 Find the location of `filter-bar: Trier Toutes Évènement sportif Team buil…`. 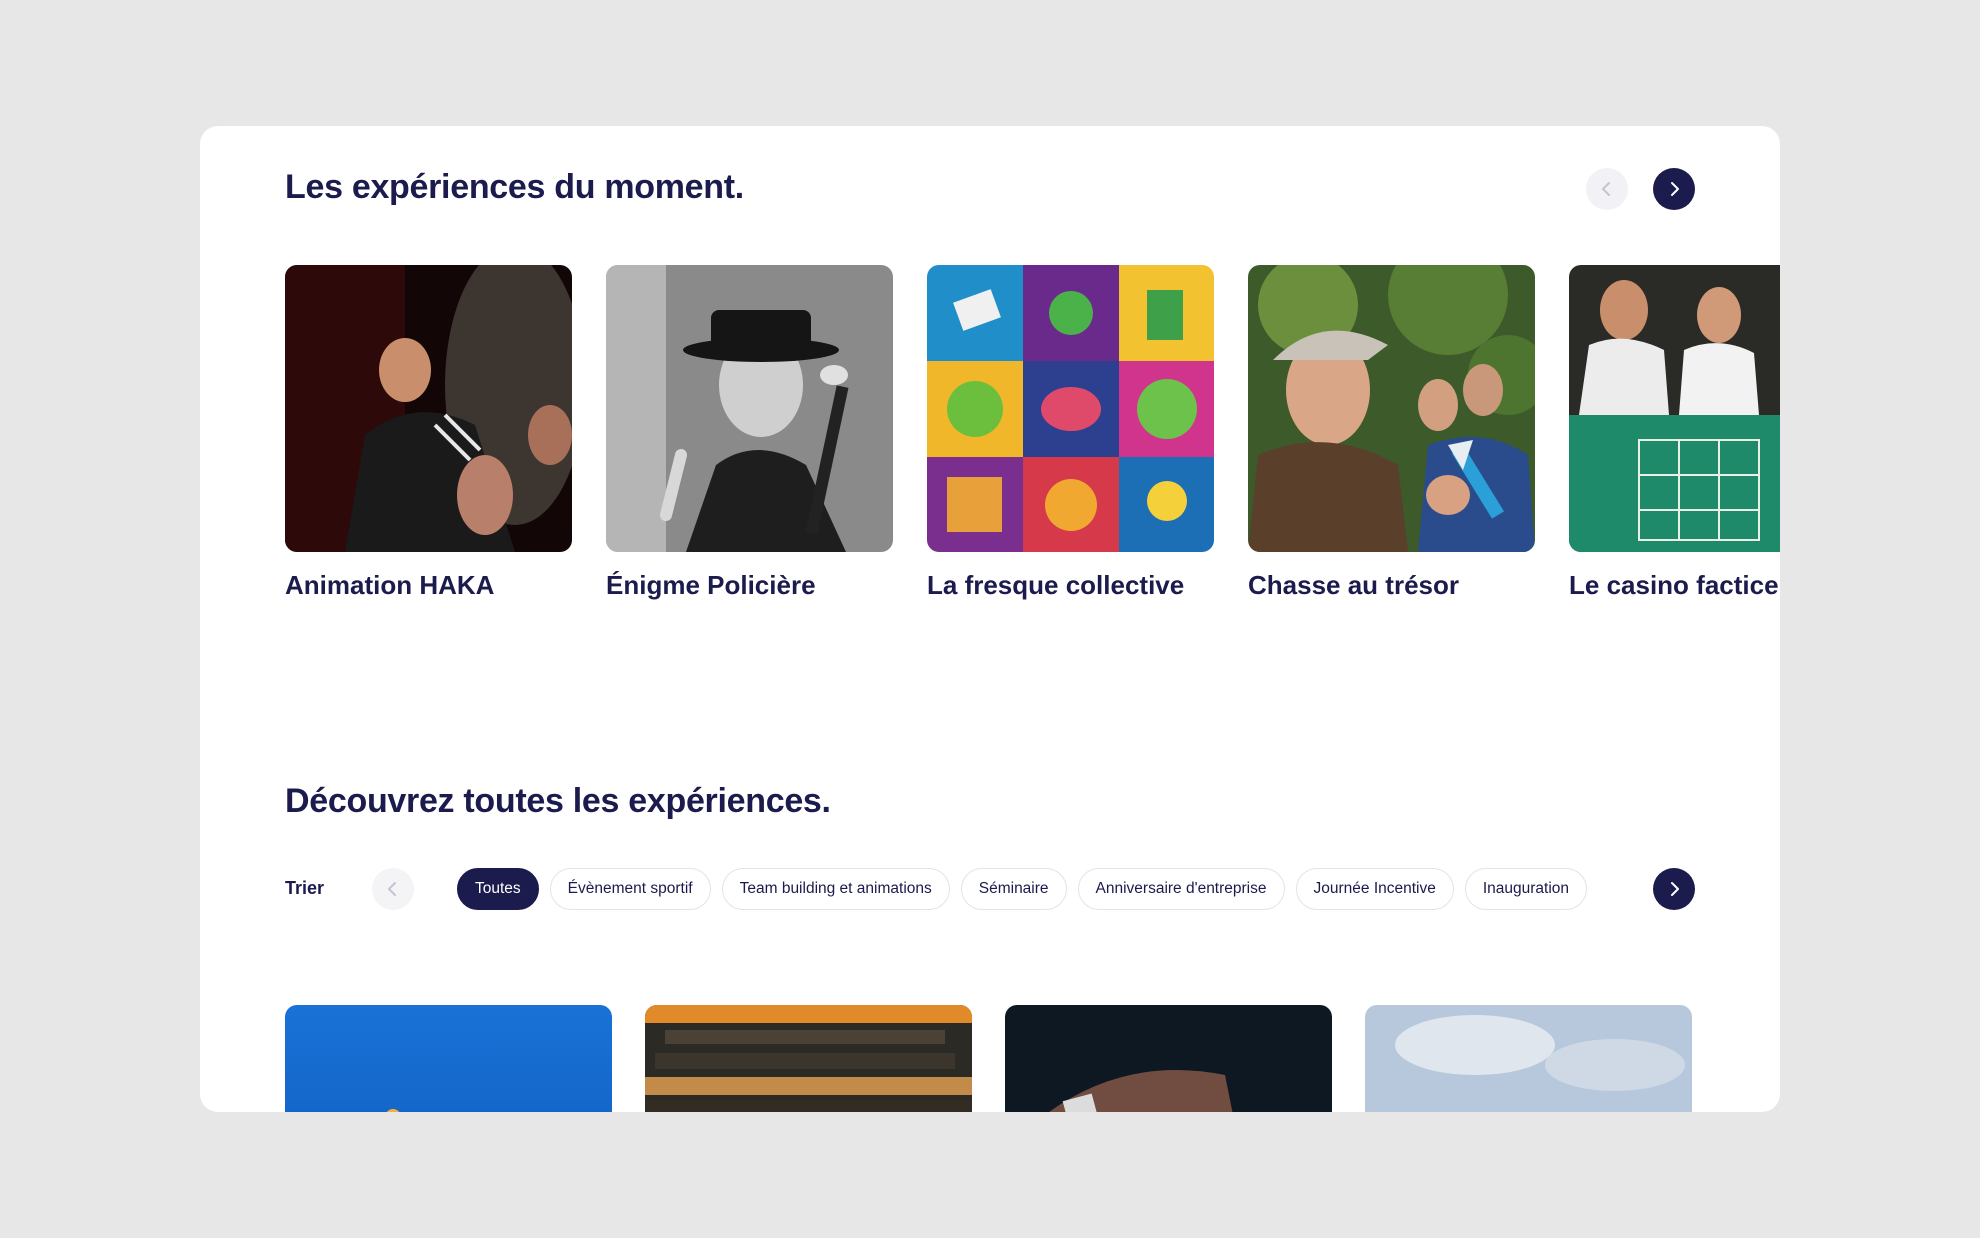

filter-bar: Trier Toutes Évènement sportif Team buil… is located at coordinates (990, 889).